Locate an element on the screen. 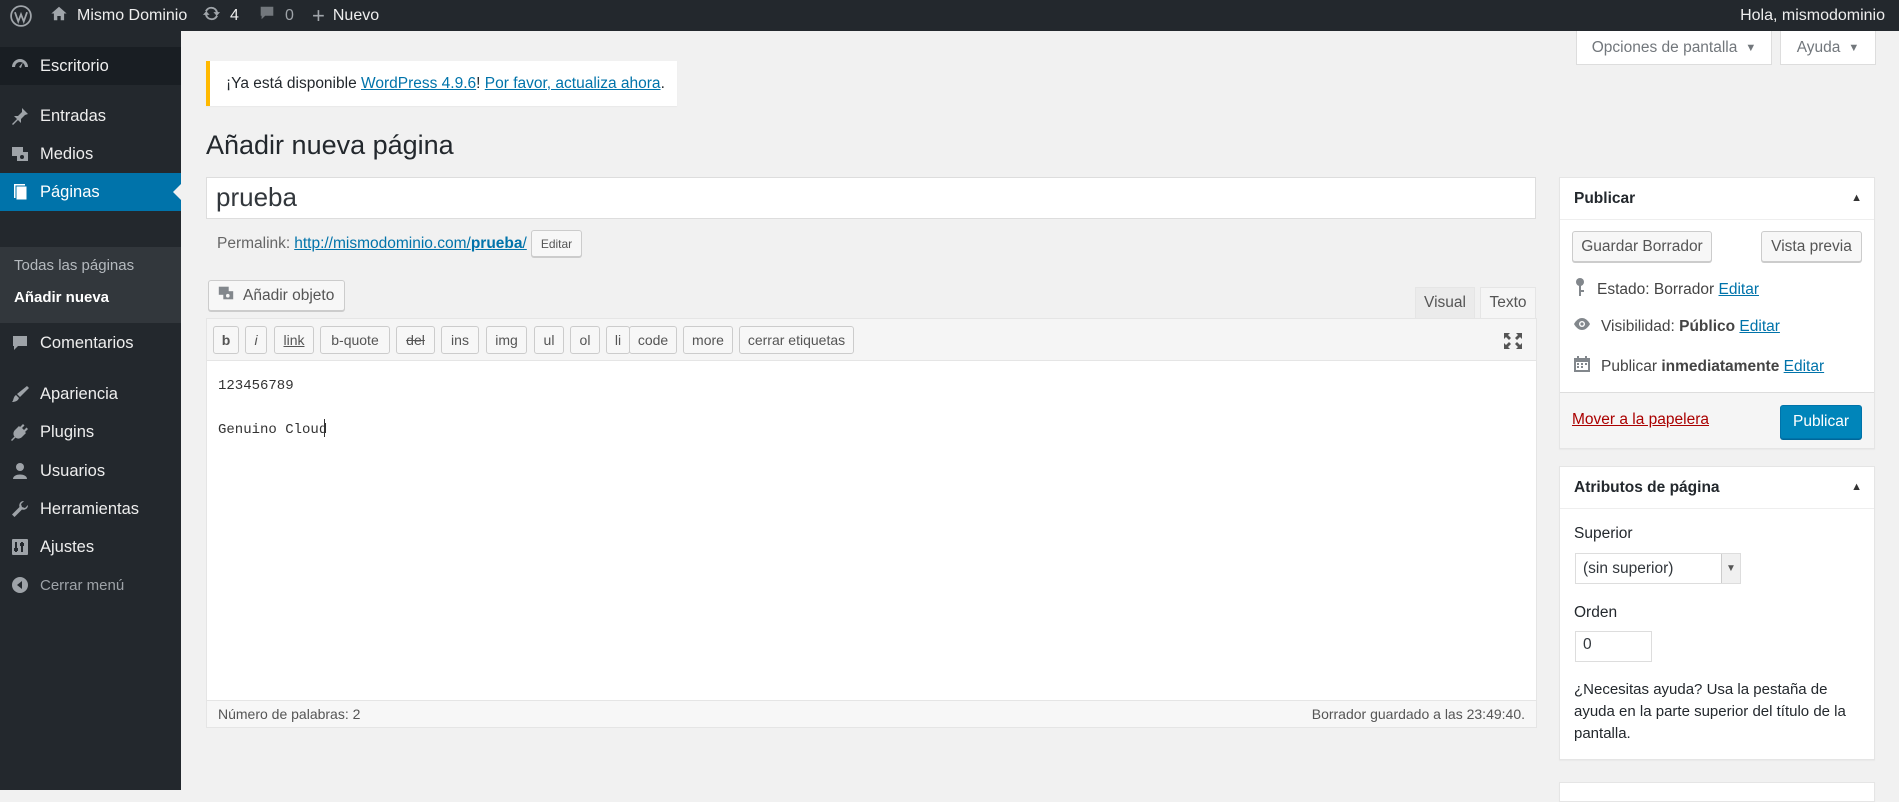 The width and height of the screenshot is (1899, 802). submenu-todas-las-paginas: Todas las páginas is located at coordinates (74, 265).